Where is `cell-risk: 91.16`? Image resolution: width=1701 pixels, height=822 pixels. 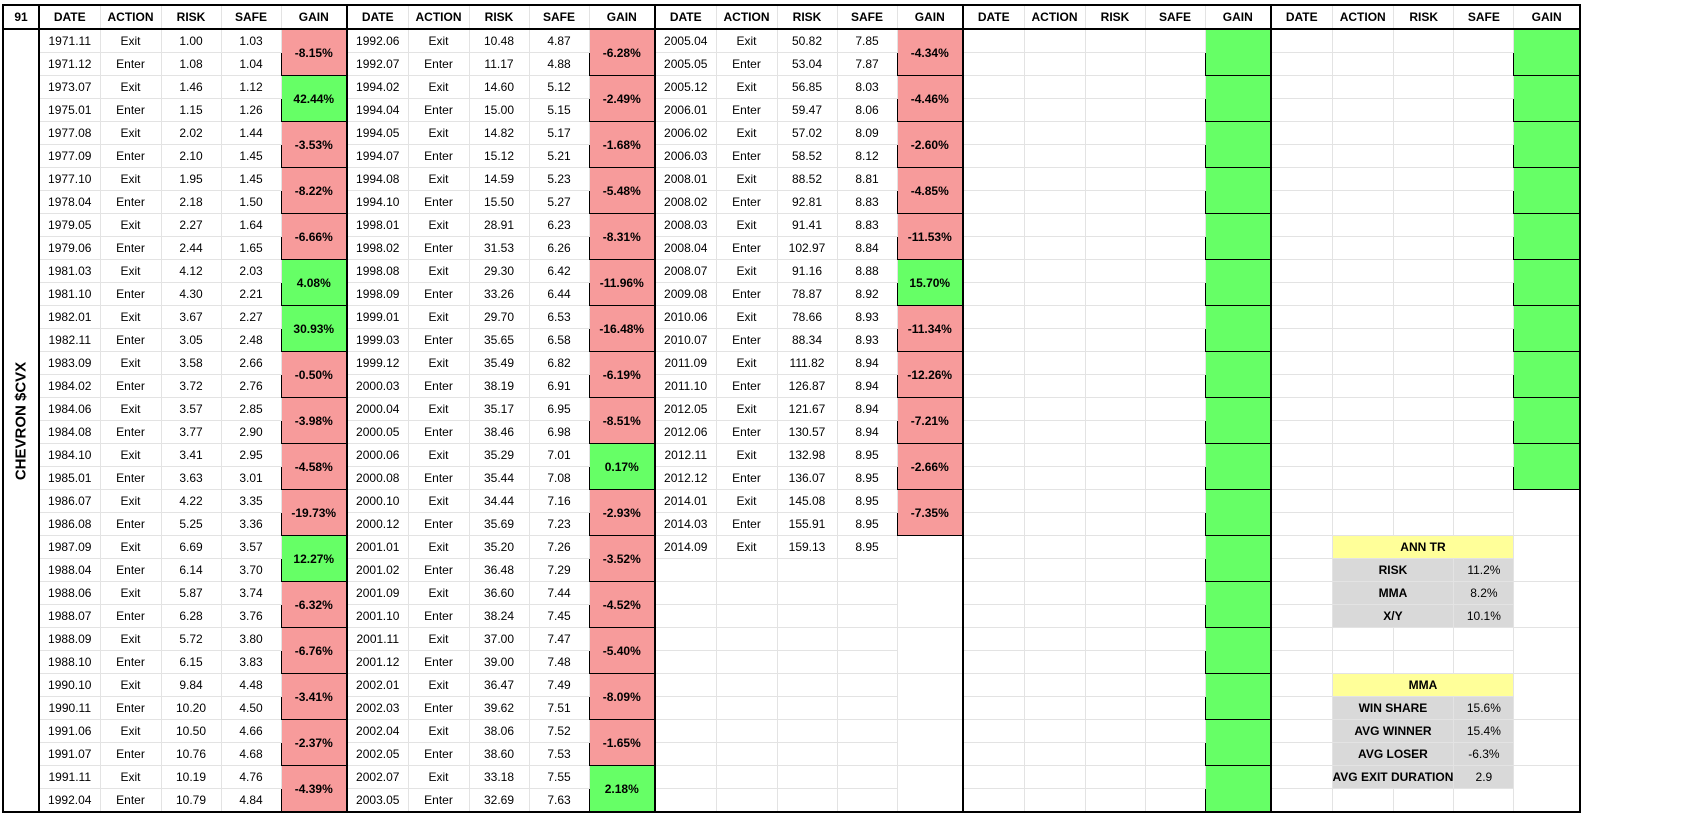
cell-risk: 91.16 is located at coordinates (807, 271).